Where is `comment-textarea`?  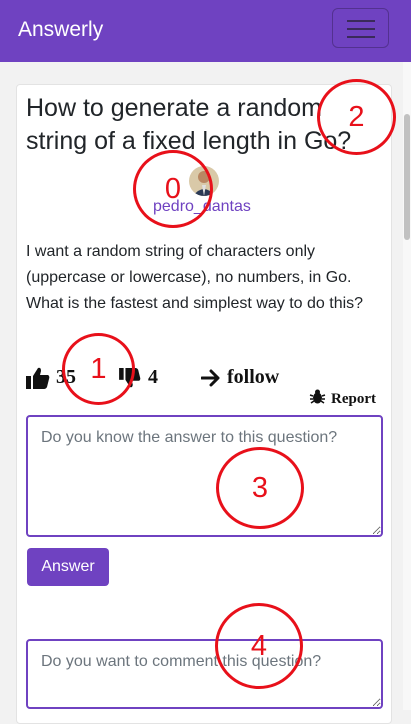
comment-textarea is located at coordinates (204, 674).